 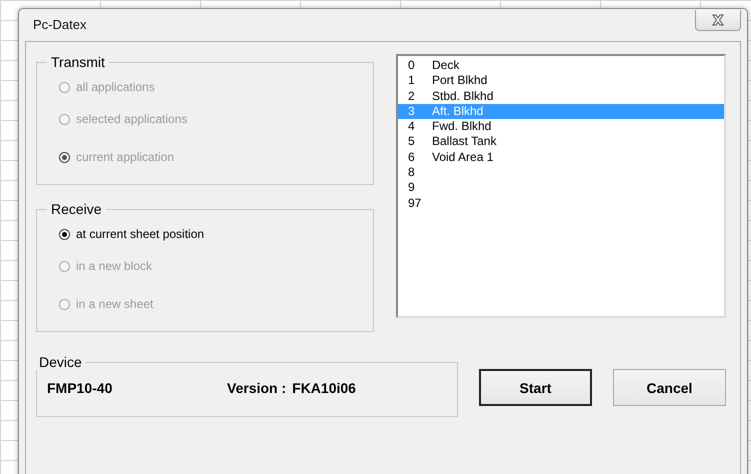 I want to click on radio-option: at current sheet position, so click(x=216, y=234).